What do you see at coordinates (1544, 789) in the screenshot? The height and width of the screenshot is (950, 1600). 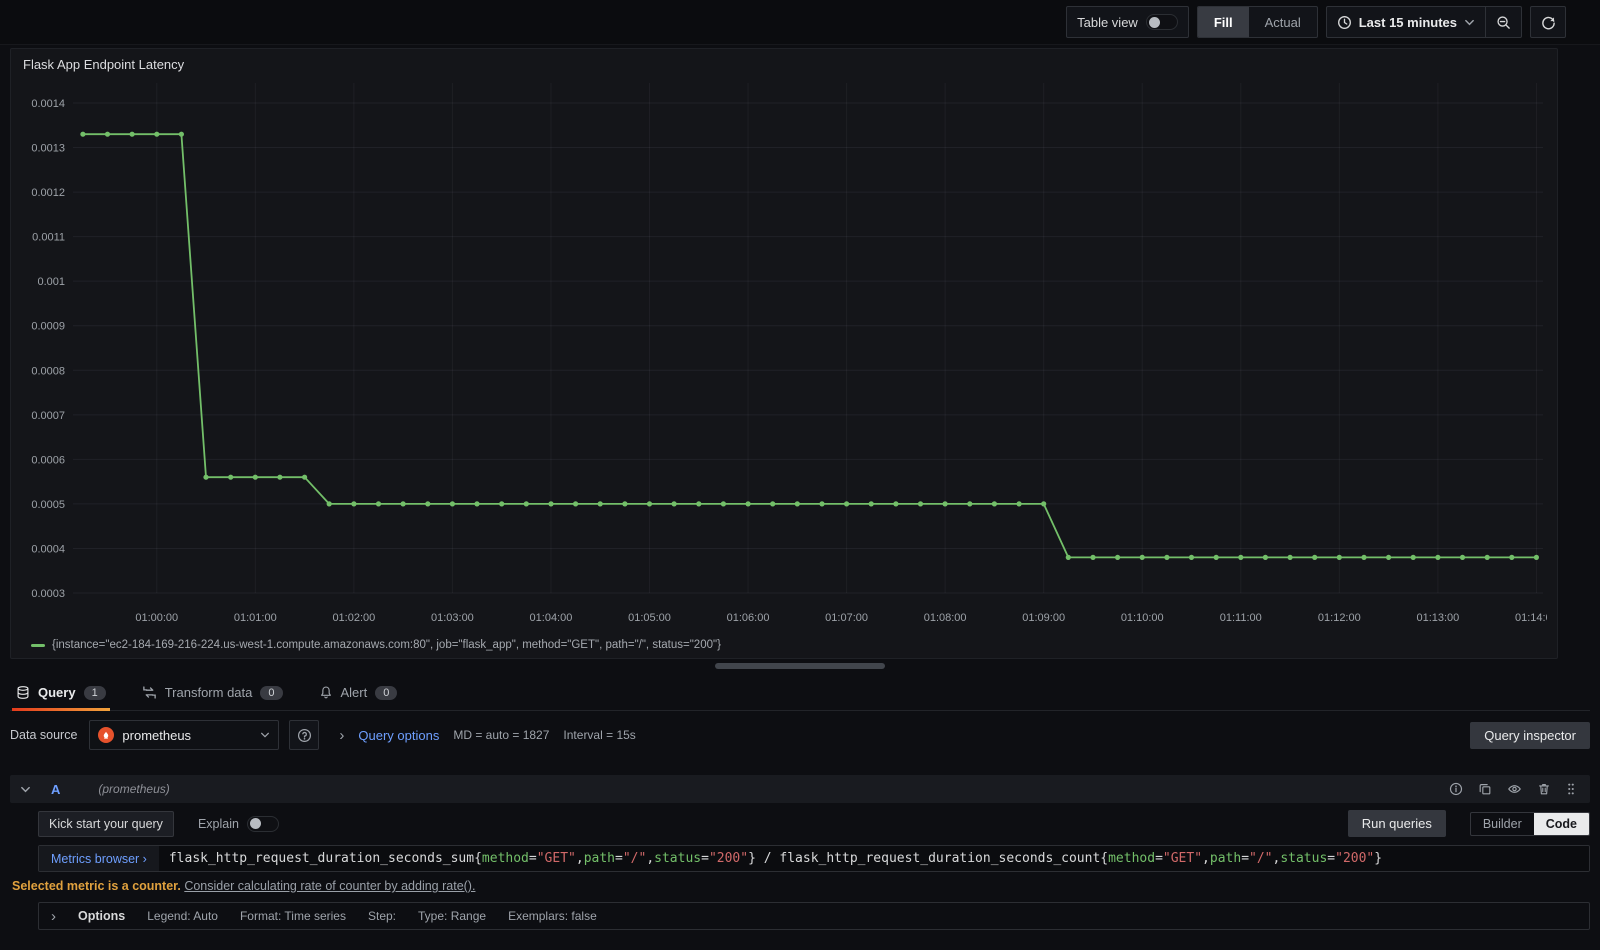 I see `delete-query-icon` at bounding box center [1544, 789].